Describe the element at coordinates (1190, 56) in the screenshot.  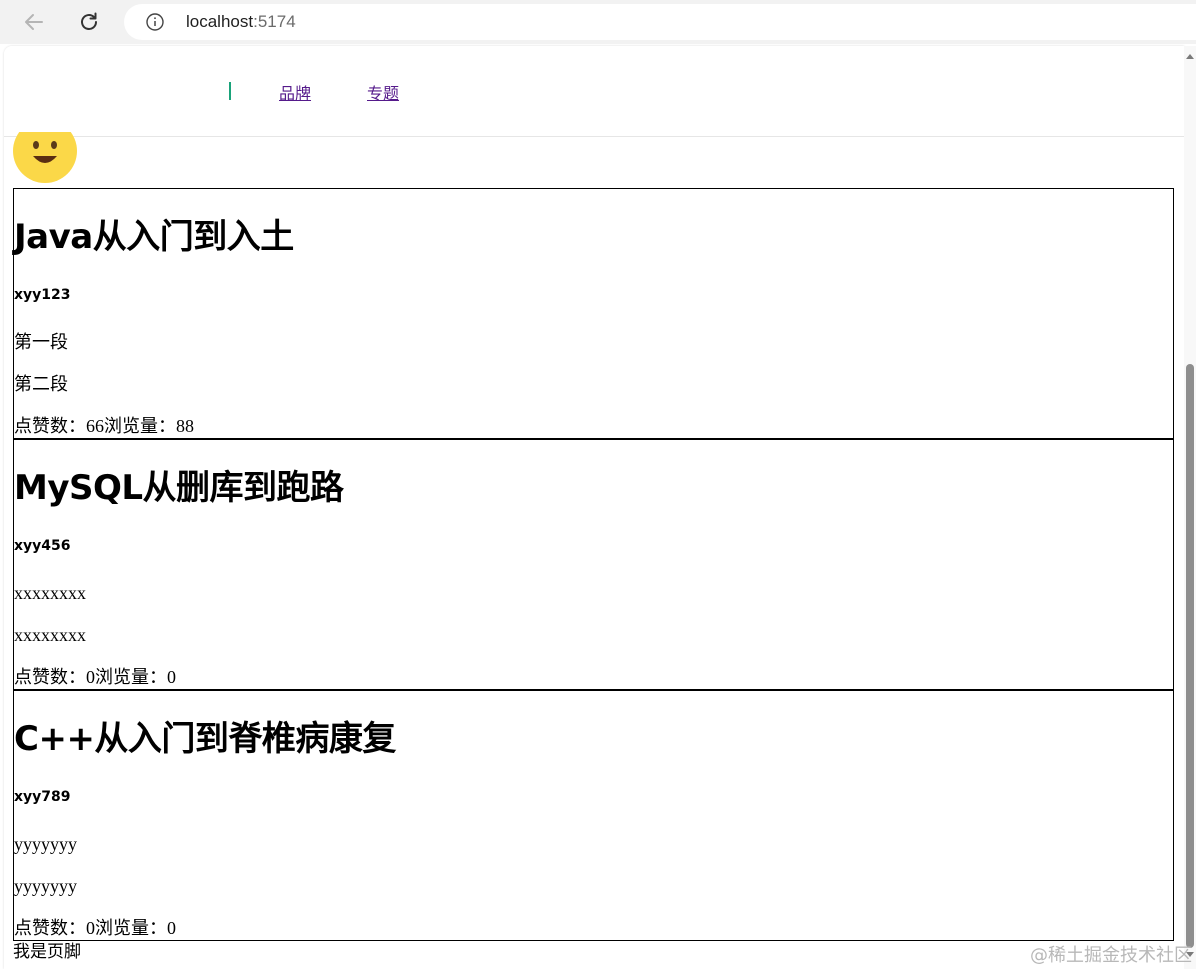
I see `scroll-up-arrow-icon` at that location.